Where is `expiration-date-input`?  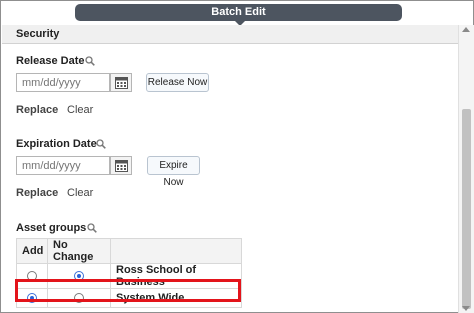 expiration-date-input is located at coordinates (63, 165).